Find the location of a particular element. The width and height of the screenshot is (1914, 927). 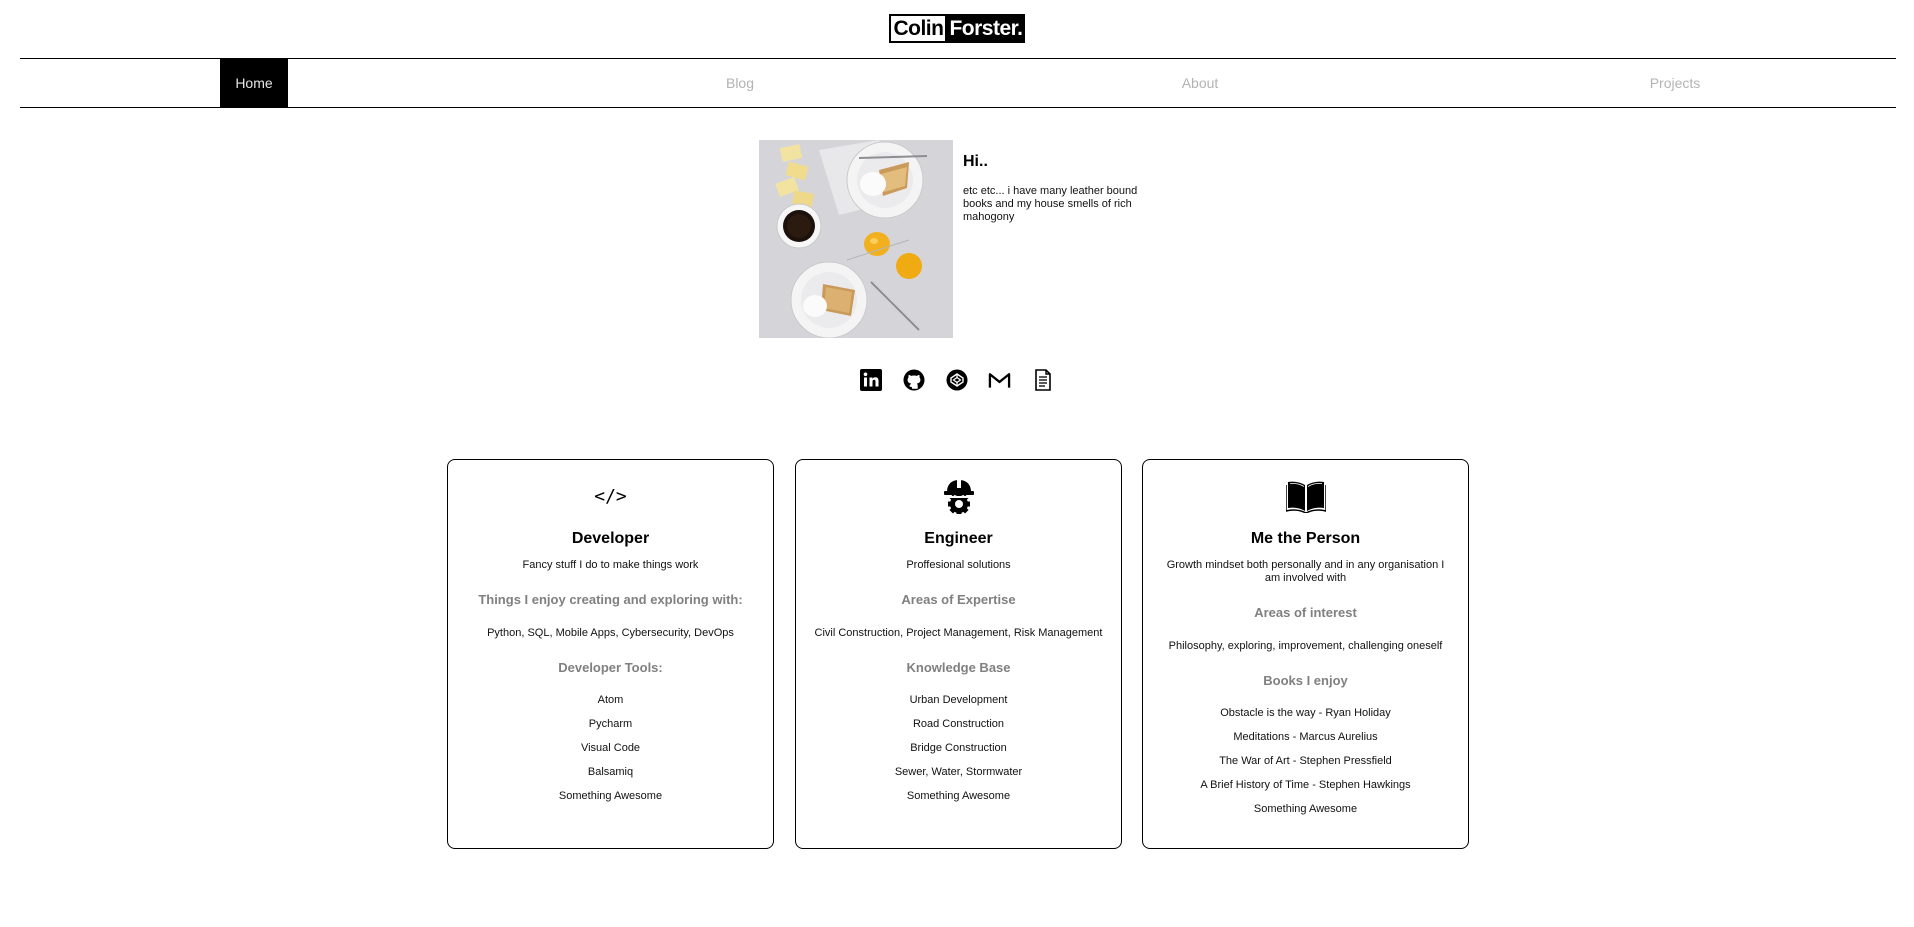

card-title: Me the Person is located at coordinates (1305, 538).